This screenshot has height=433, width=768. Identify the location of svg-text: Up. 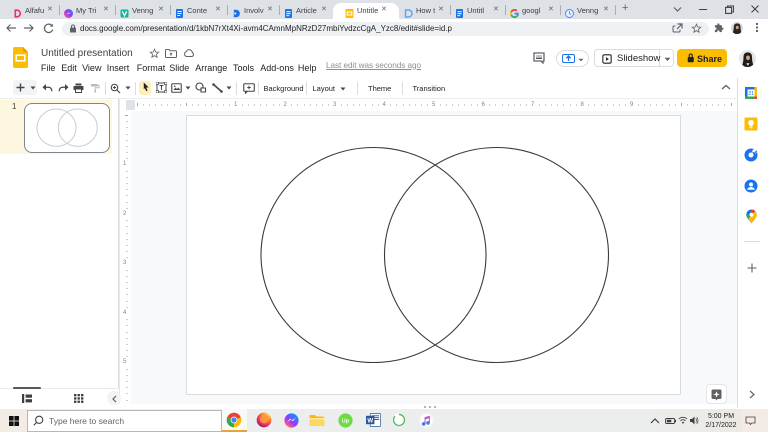
(346, 421).